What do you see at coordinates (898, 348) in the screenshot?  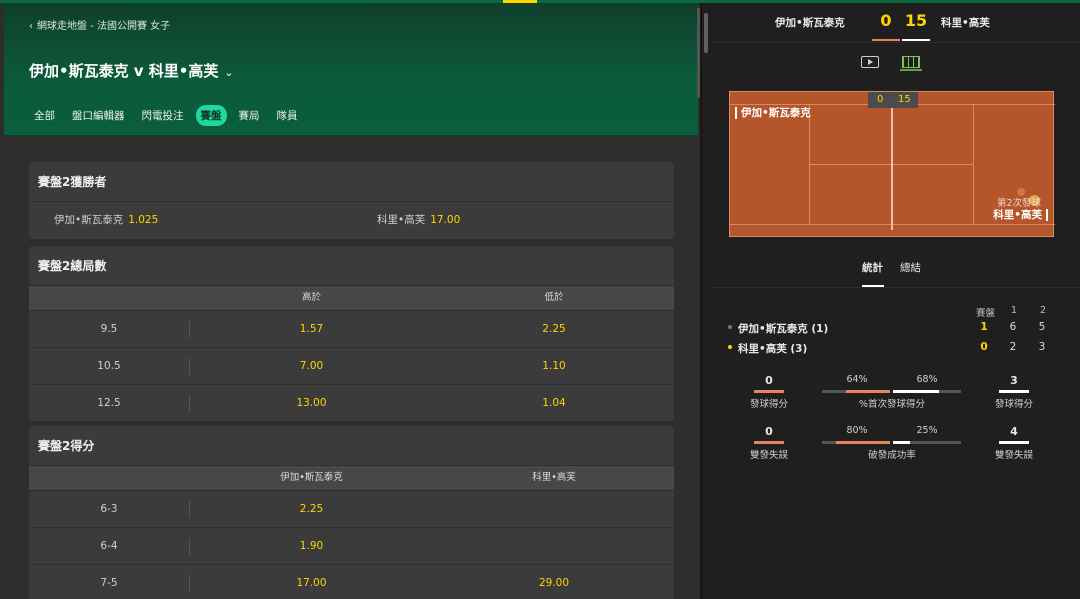 I see `player-score-row: 科里•高芙 (3) 0 2 3` at bounding box center [898, 348].